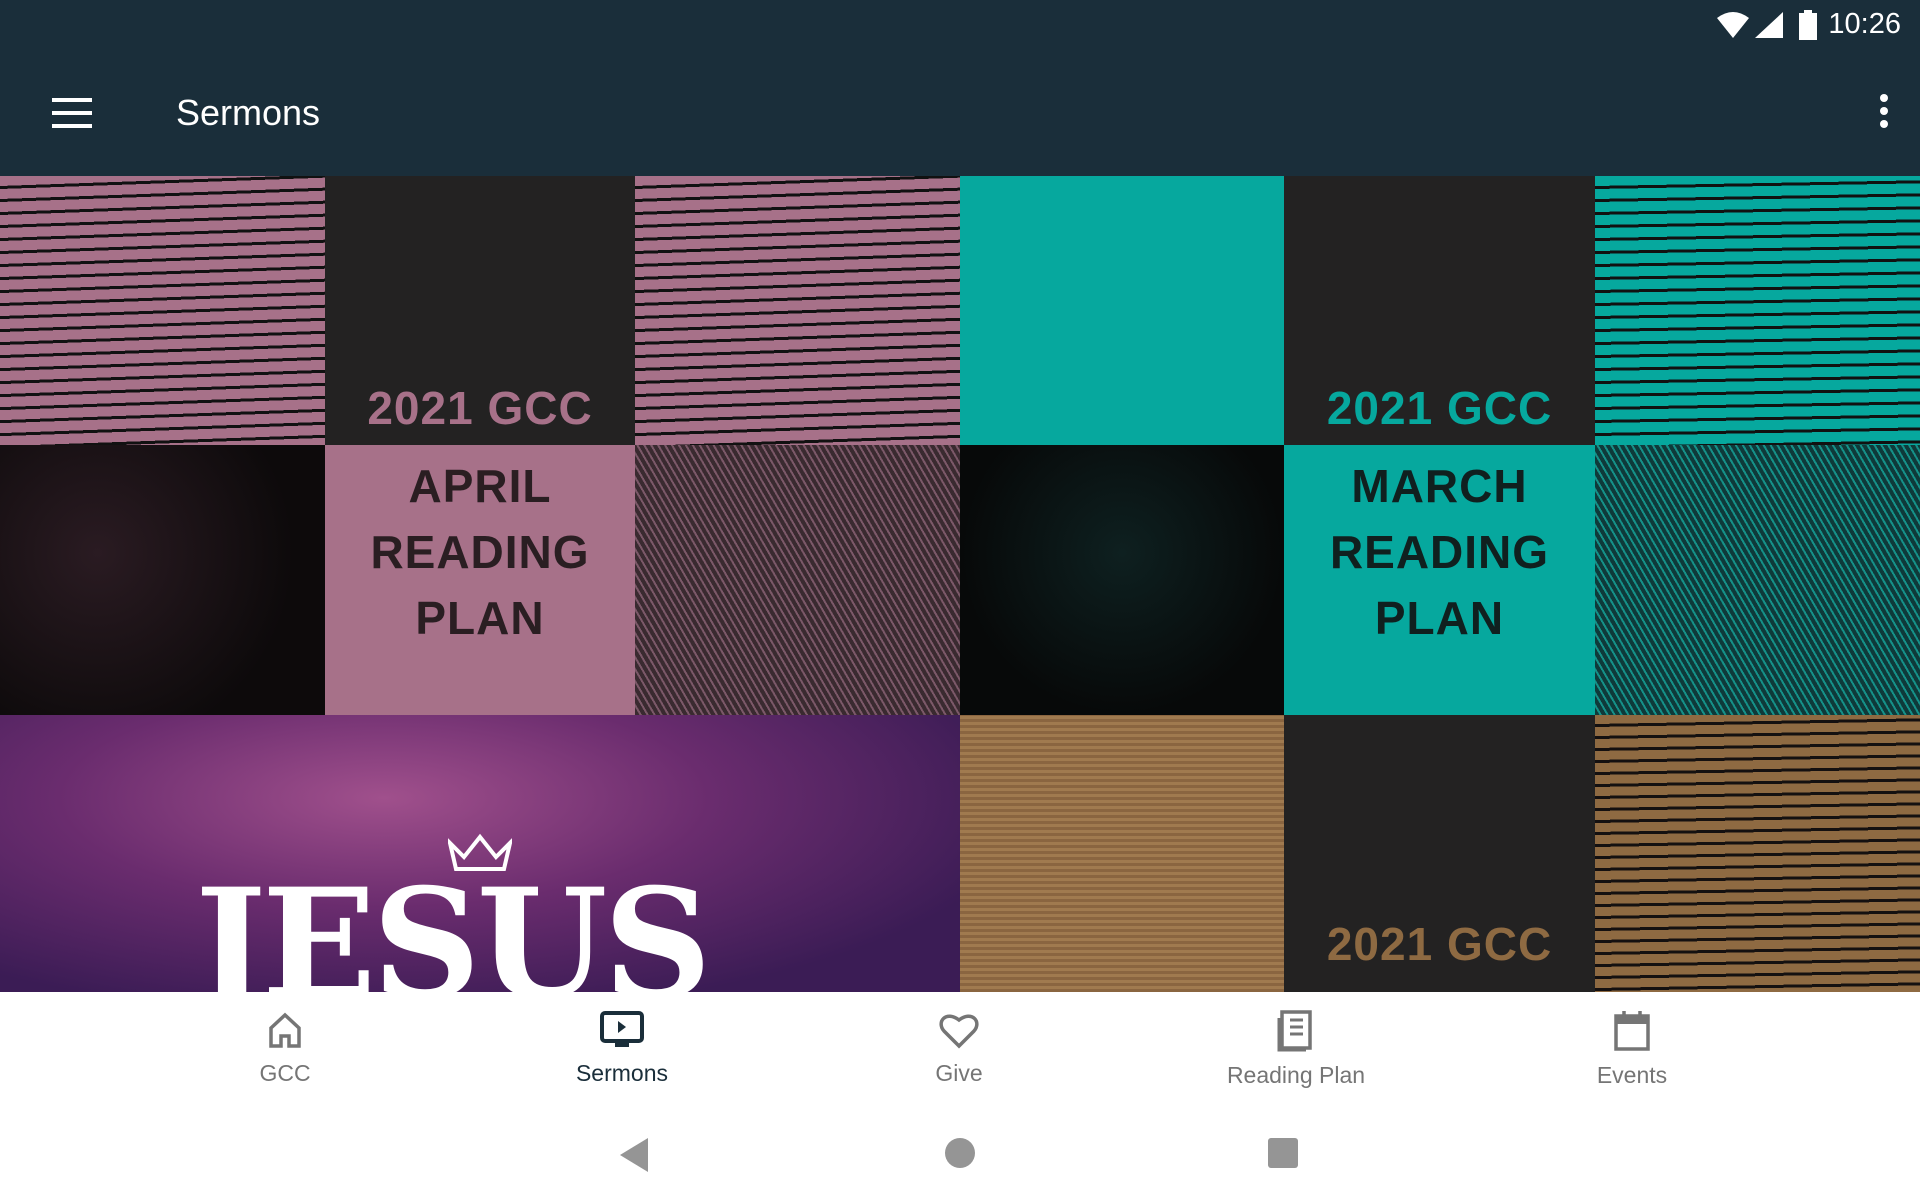 This screenshot has height=1200, width=1920. What do you see at coordinates (960, 28) in the screenshot?
I see `status-bar: 10:26` at bounding box center [960, 28].